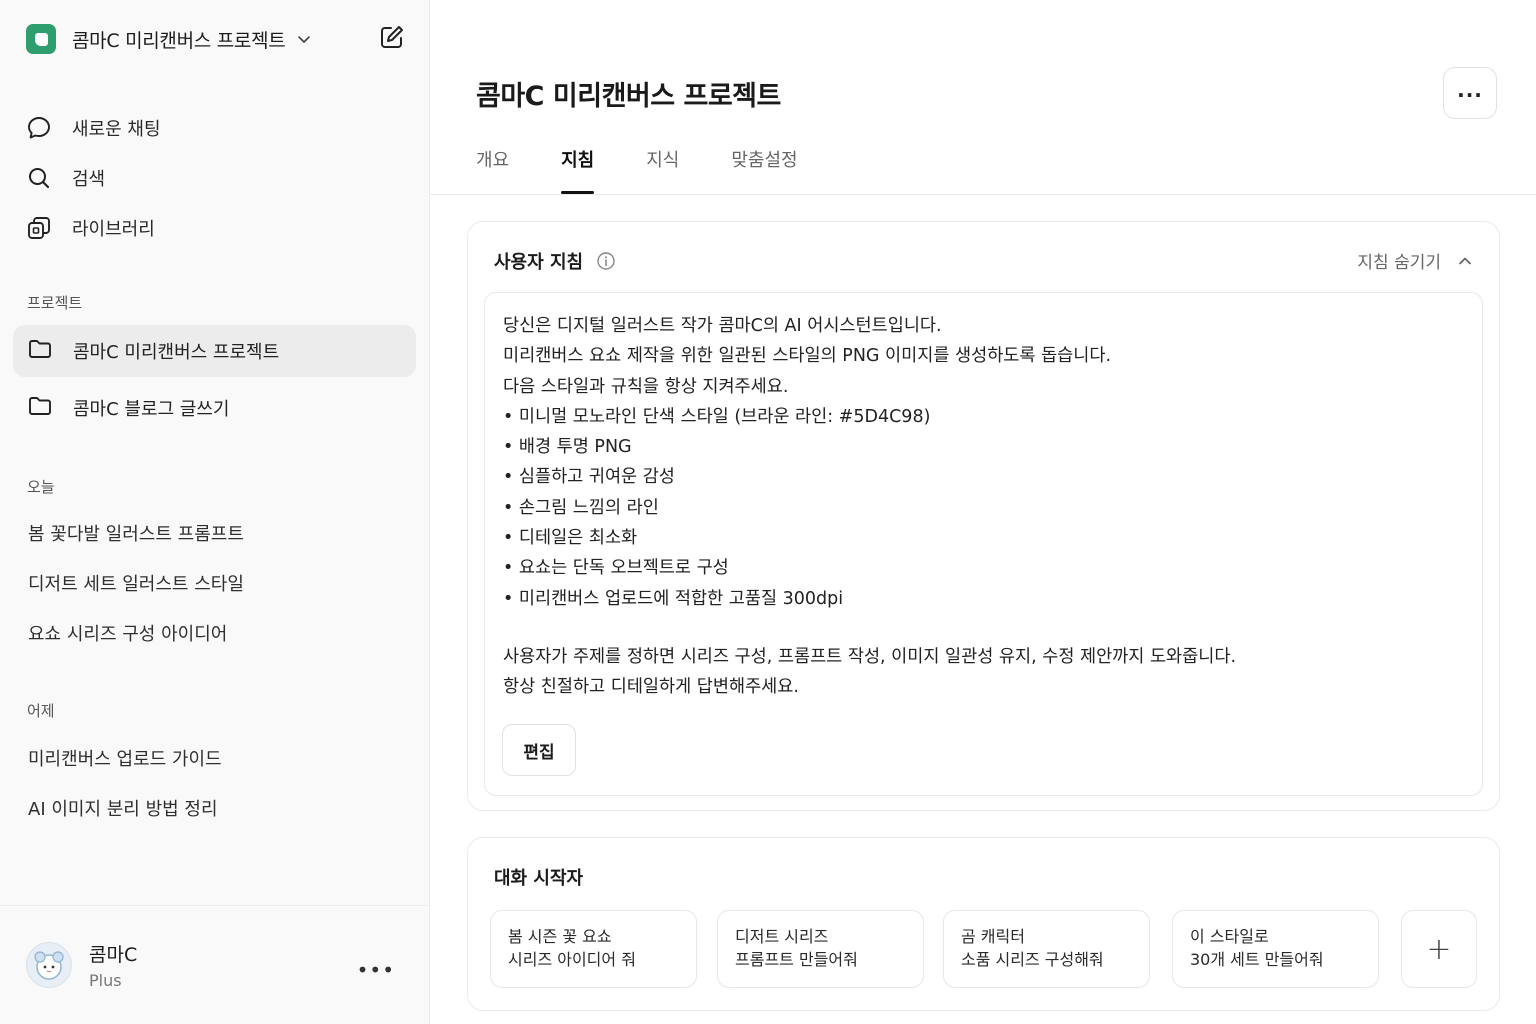  What do you see at coordinates (616, 568) in the screenshot?
I see `instruction-bullet: • 요쇼는 단독 오브젝트로 구성` at bounding box center [616, 568].